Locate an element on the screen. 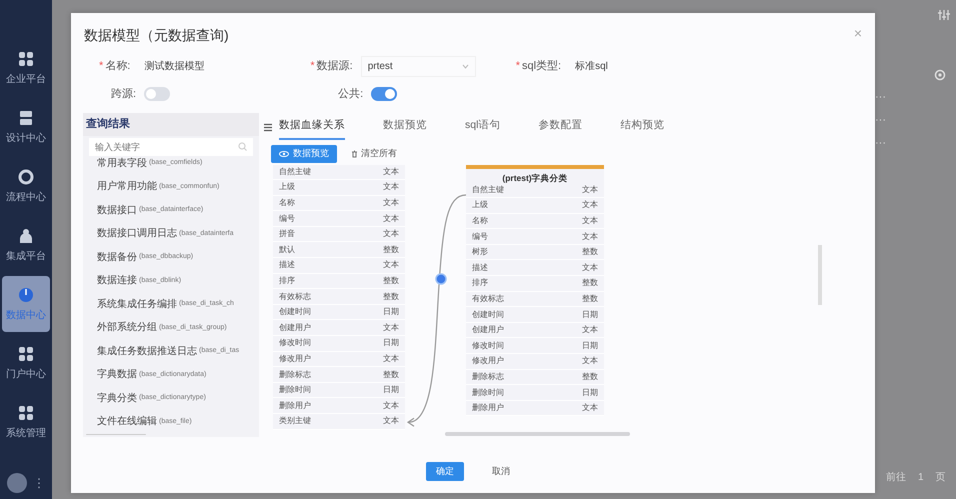 The height and width of the screenshot is (499, 956). field-name: 拼音 is located at coordinates (287, 234).